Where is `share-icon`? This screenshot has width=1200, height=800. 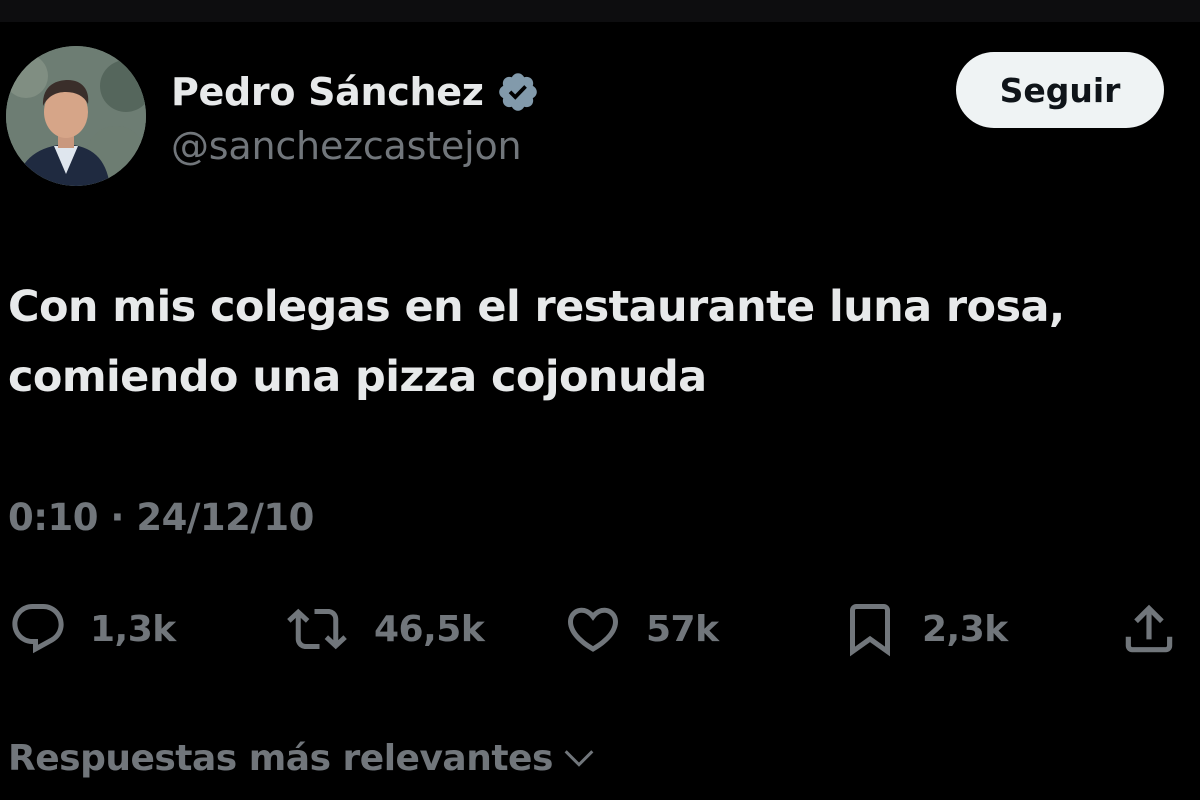
share-icon is located at coordinates (1149, 628).